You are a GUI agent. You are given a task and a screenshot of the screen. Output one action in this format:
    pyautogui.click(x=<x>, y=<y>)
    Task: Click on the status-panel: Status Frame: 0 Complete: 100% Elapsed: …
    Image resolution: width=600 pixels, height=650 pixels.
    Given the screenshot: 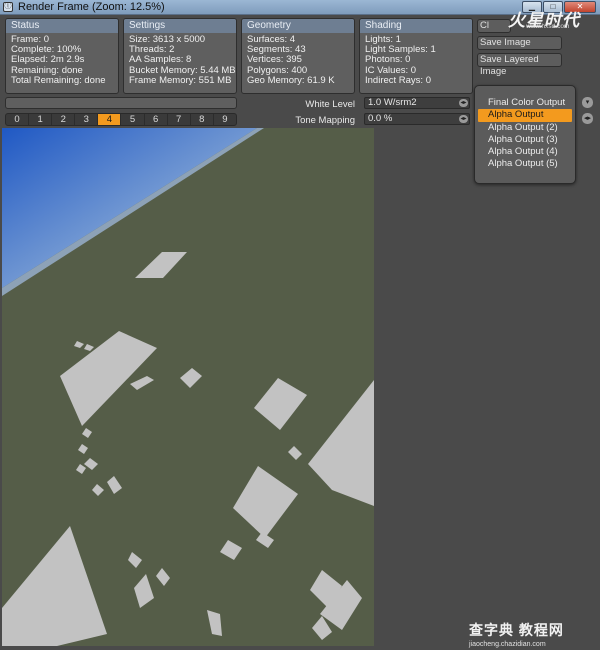 What is the action you would take?
    pyautogui.click(x=62, y=56)
    